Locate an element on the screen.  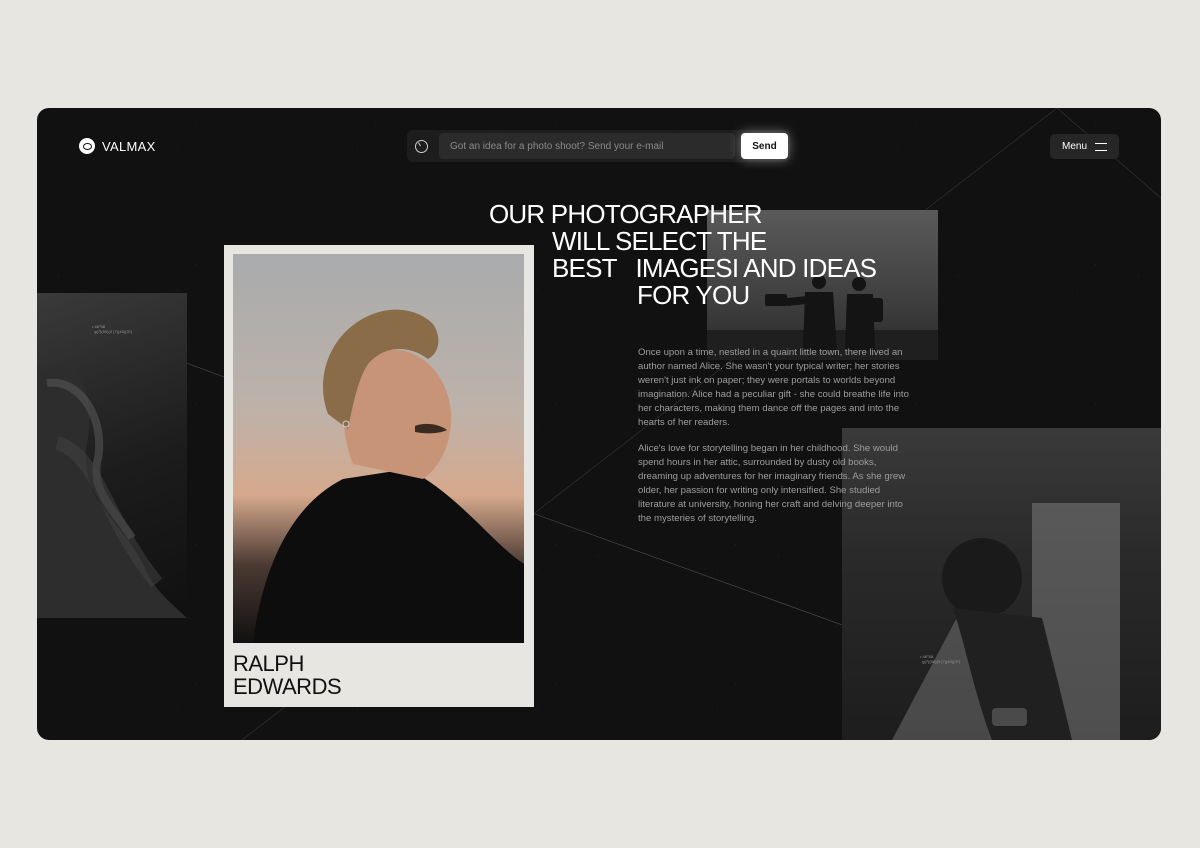
brand-logo: VALMAX is located at coordinates (117, 146).